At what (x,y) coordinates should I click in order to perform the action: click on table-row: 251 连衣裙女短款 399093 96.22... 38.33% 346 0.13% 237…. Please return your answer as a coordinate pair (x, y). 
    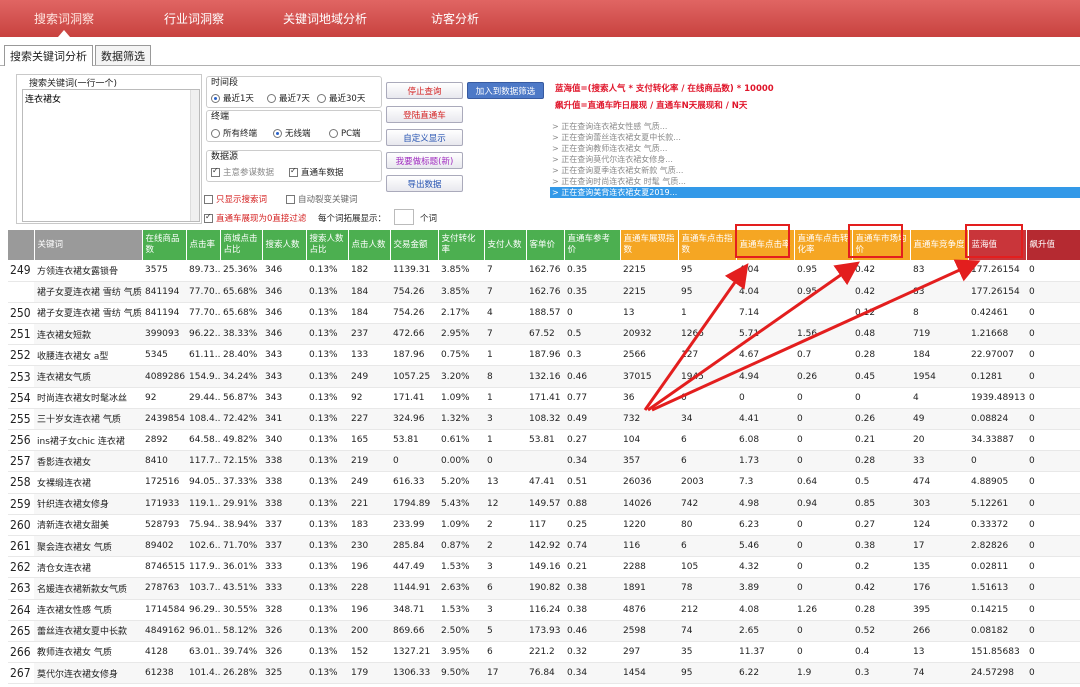
    Looking at the image, I should click on (544, 334).